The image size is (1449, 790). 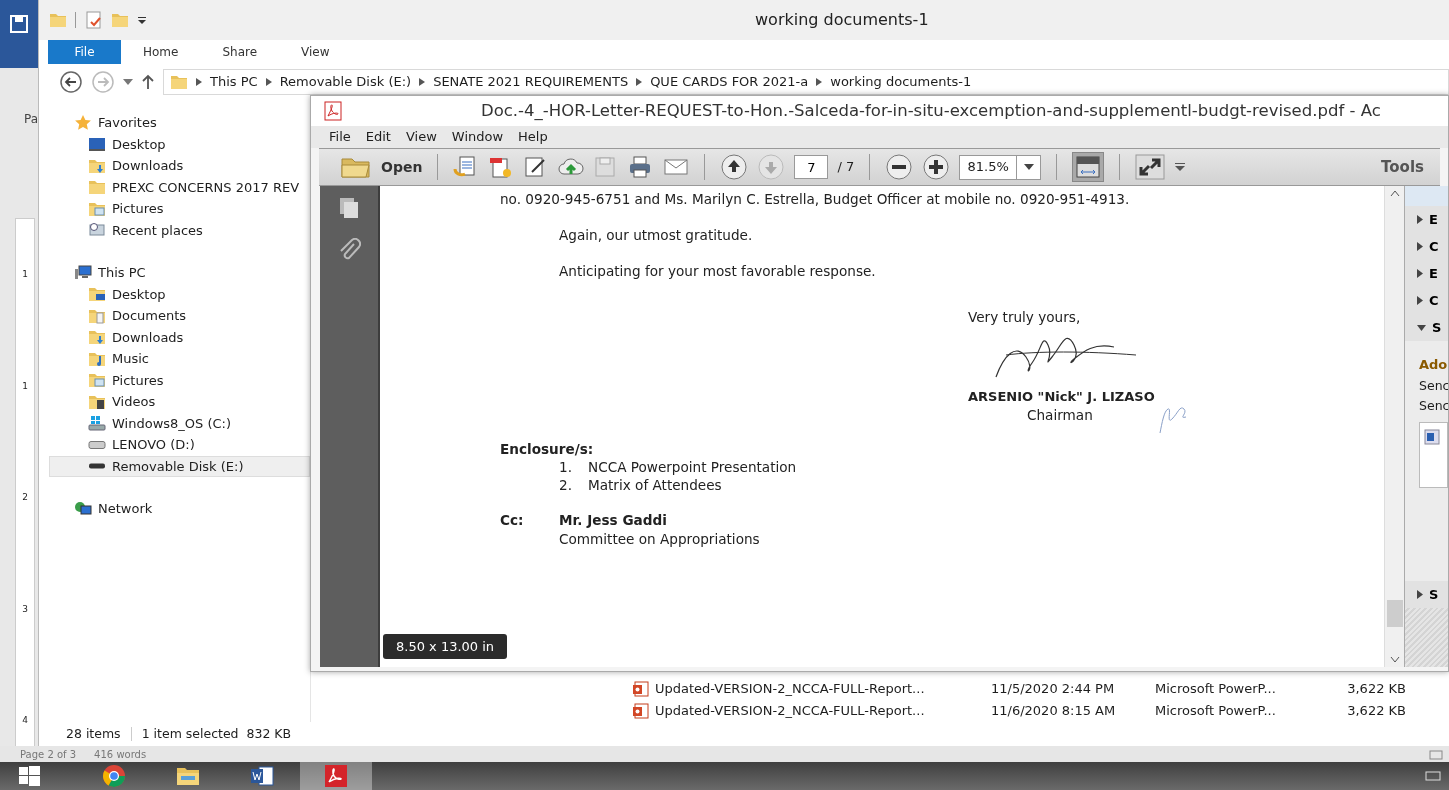 I want to click on signatory-name: ARSENIO "Nick" J. LIZASO, so click(x=1062, y=396).